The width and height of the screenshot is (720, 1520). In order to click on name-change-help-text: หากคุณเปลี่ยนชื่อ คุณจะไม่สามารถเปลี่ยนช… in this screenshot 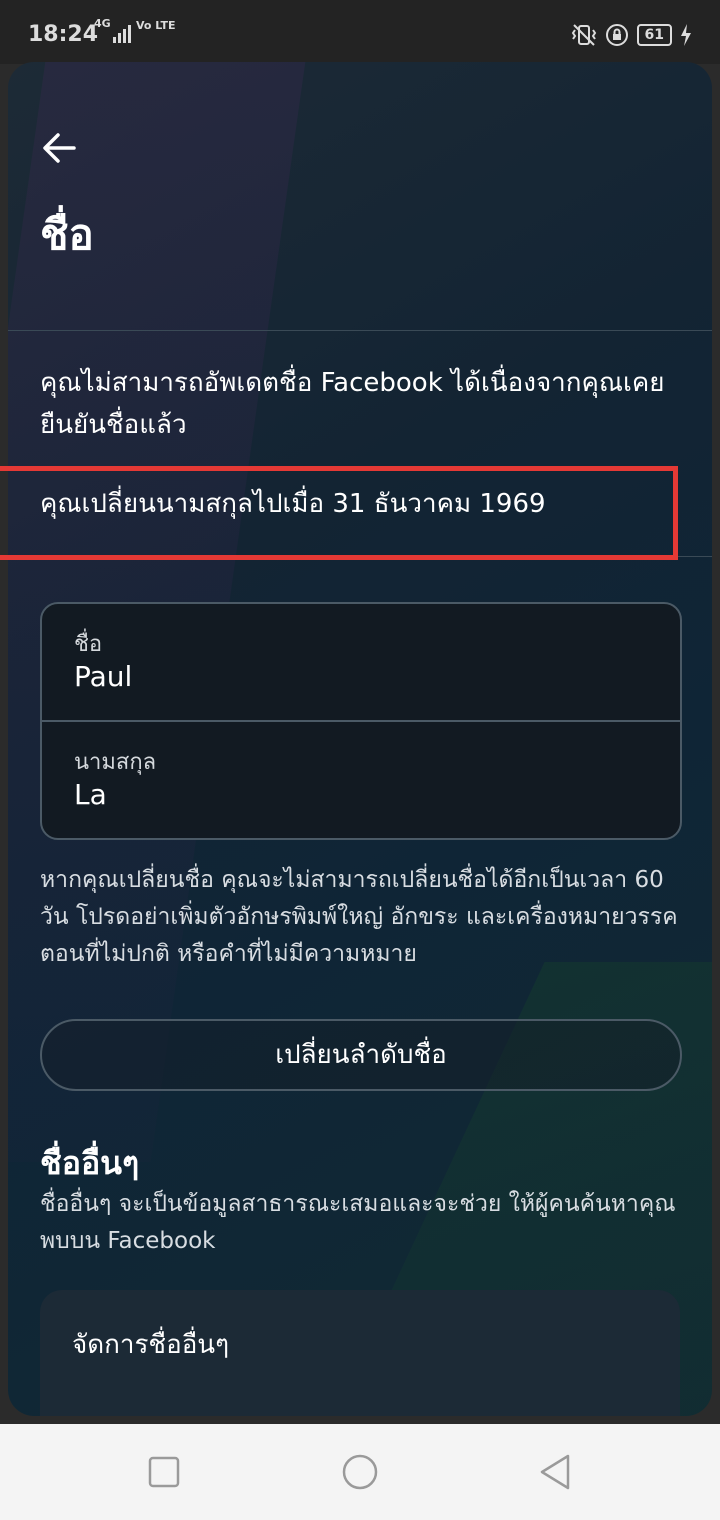, I will do `click(359, 917)`.